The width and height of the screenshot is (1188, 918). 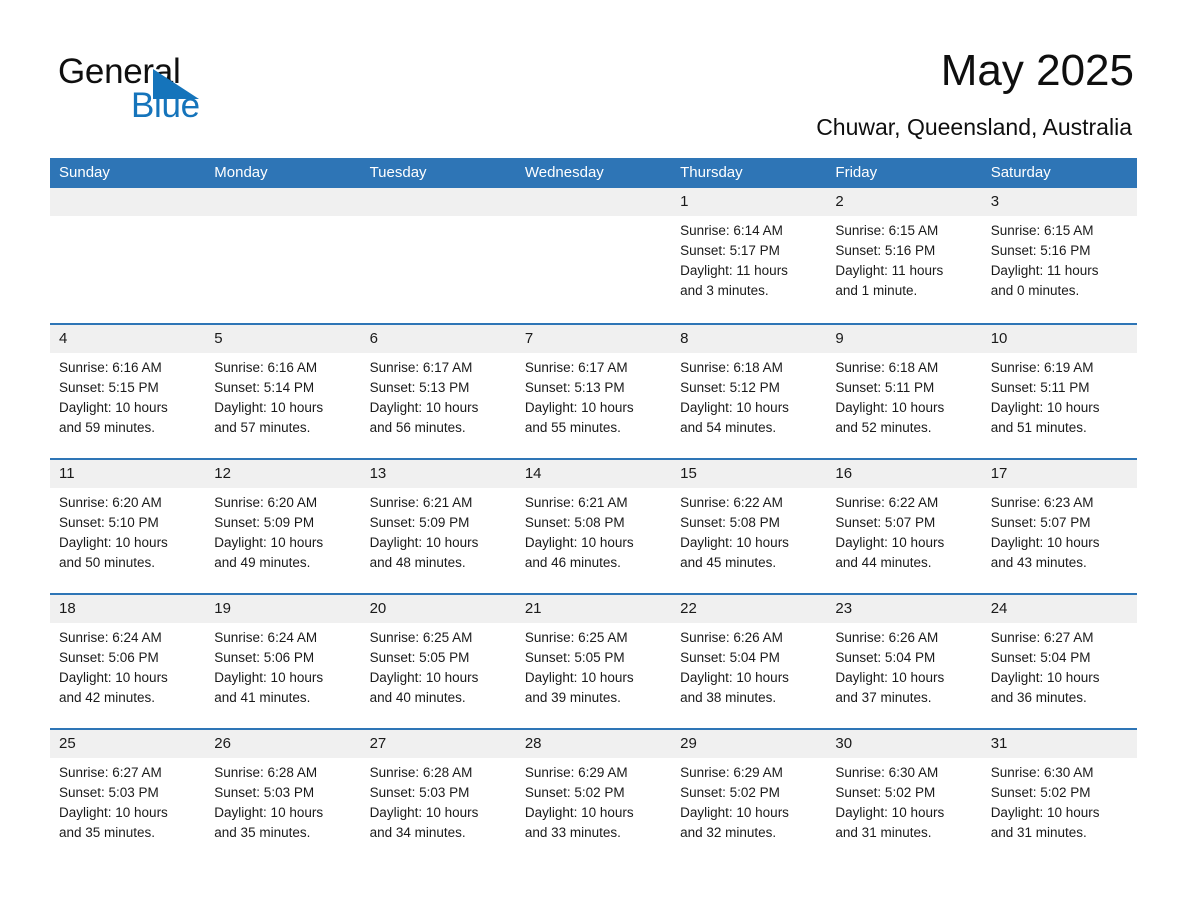 What do you see at coordinates (417, 697) in the screenshot?
I see `daylight-line-2: and 40 minutes.` at bounding box center [417, 697].